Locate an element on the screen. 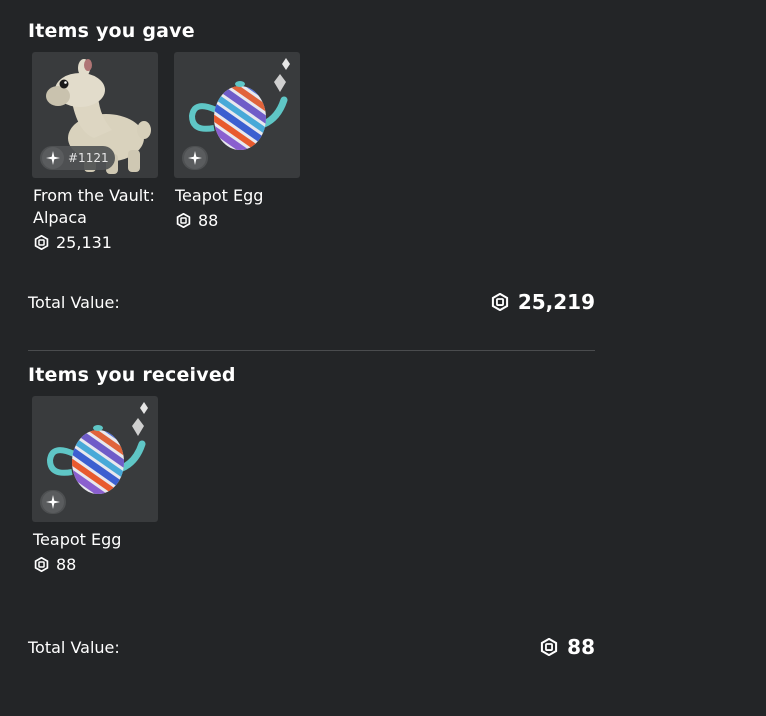  item-price: 25,131 is located at coordinates (95, 242).